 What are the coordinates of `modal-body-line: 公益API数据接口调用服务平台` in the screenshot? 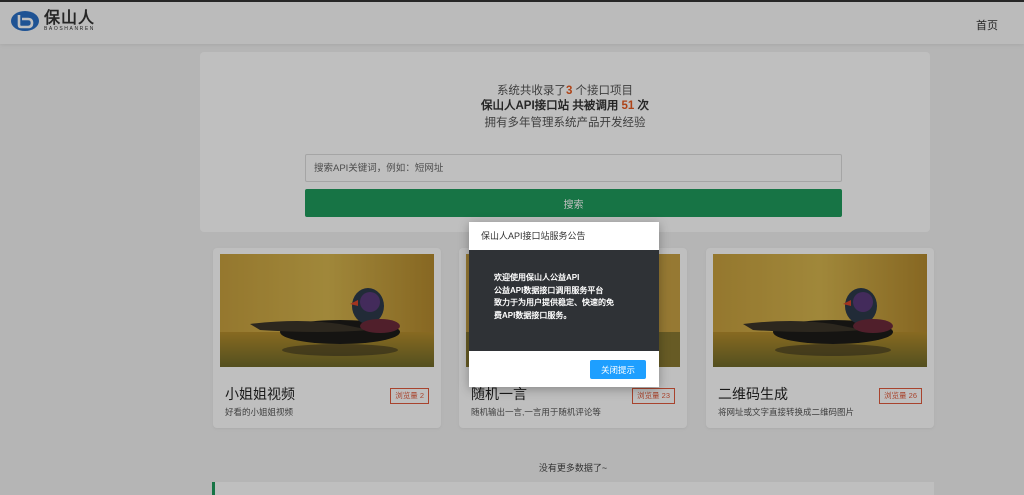 It's located at (549, 290).